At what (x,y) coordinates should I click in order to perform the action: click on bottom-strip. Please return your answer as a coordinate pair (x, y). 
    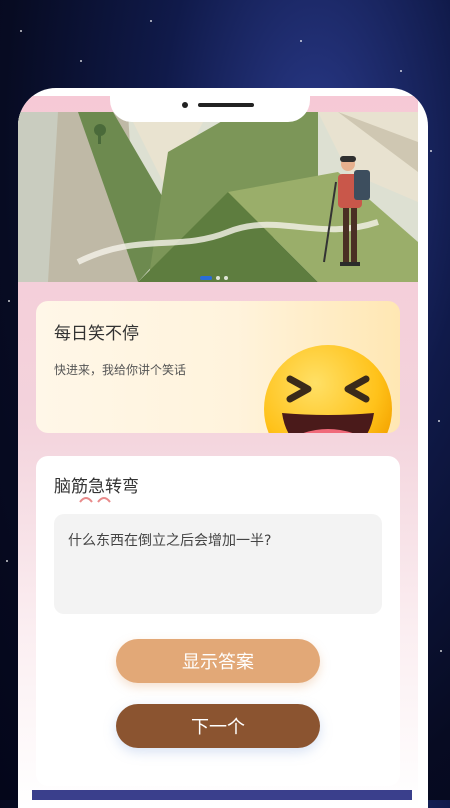
    Looking at the image, I should click on (222, 795).